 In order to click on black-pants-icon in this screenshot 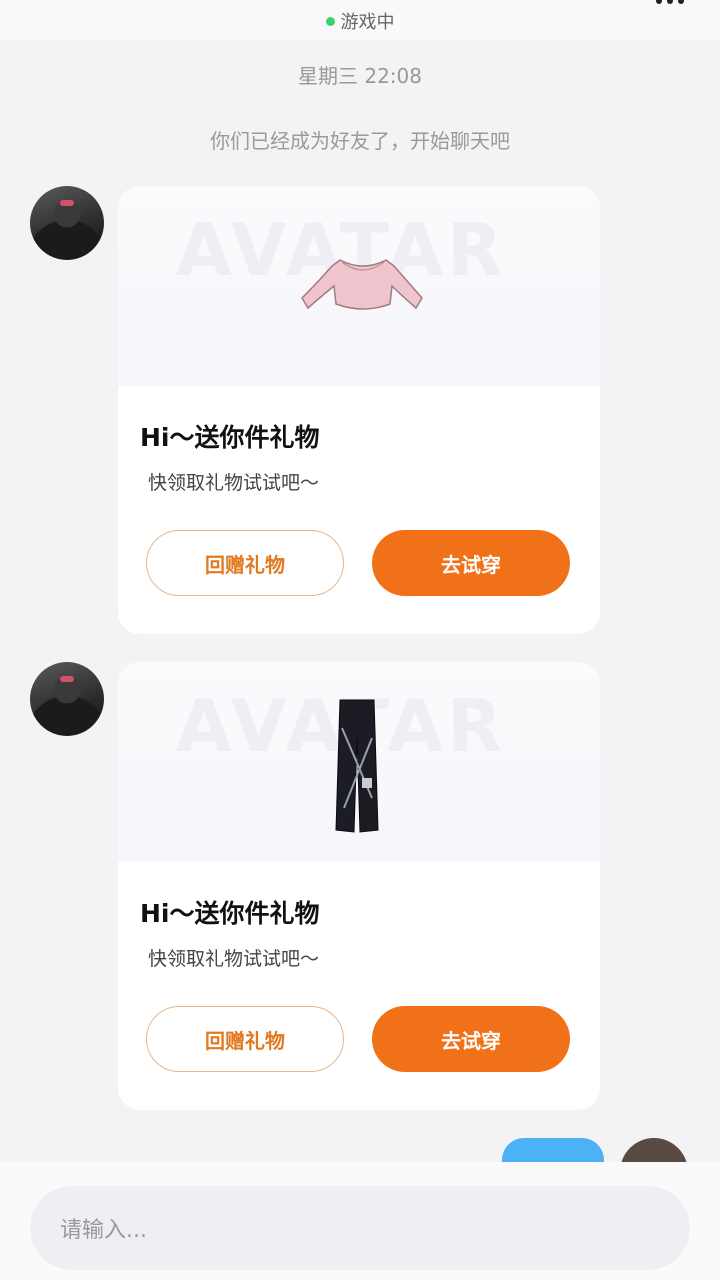, I will do `click(357, 766)`.